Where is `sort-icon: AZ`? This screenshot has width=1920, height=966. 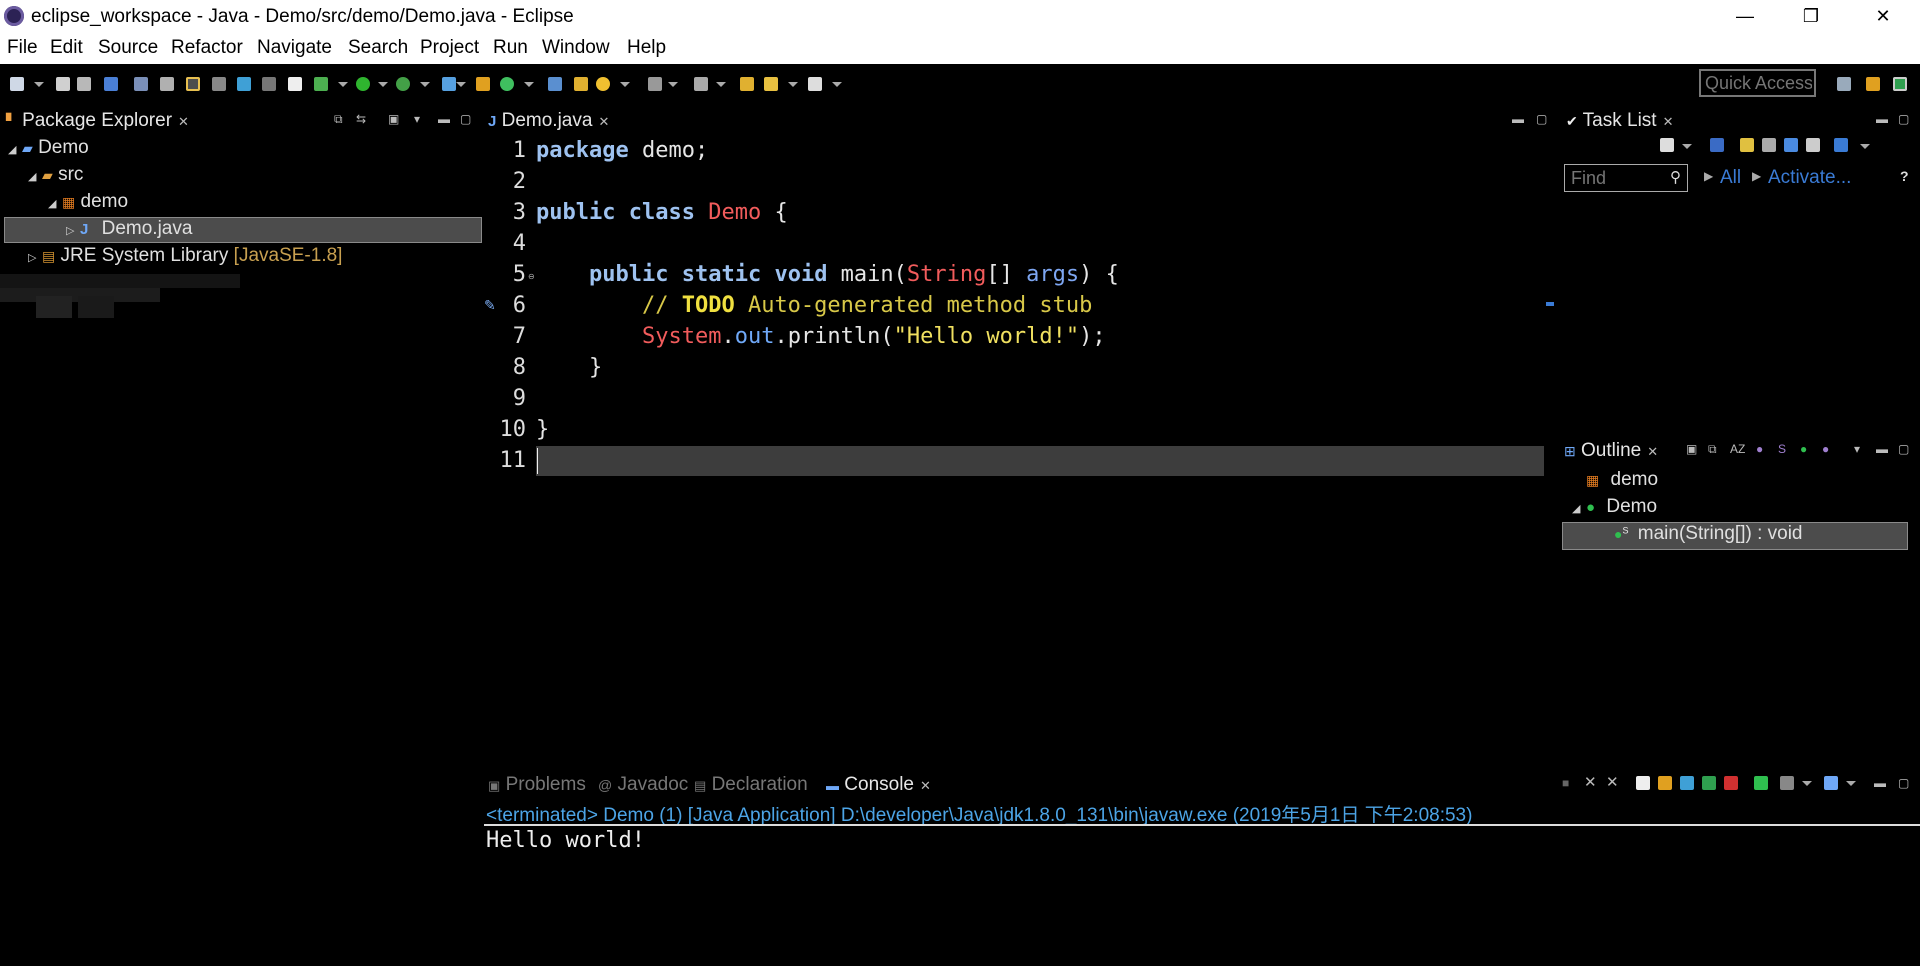 sort-icon: AZ is located at coordinates (1737, 449).